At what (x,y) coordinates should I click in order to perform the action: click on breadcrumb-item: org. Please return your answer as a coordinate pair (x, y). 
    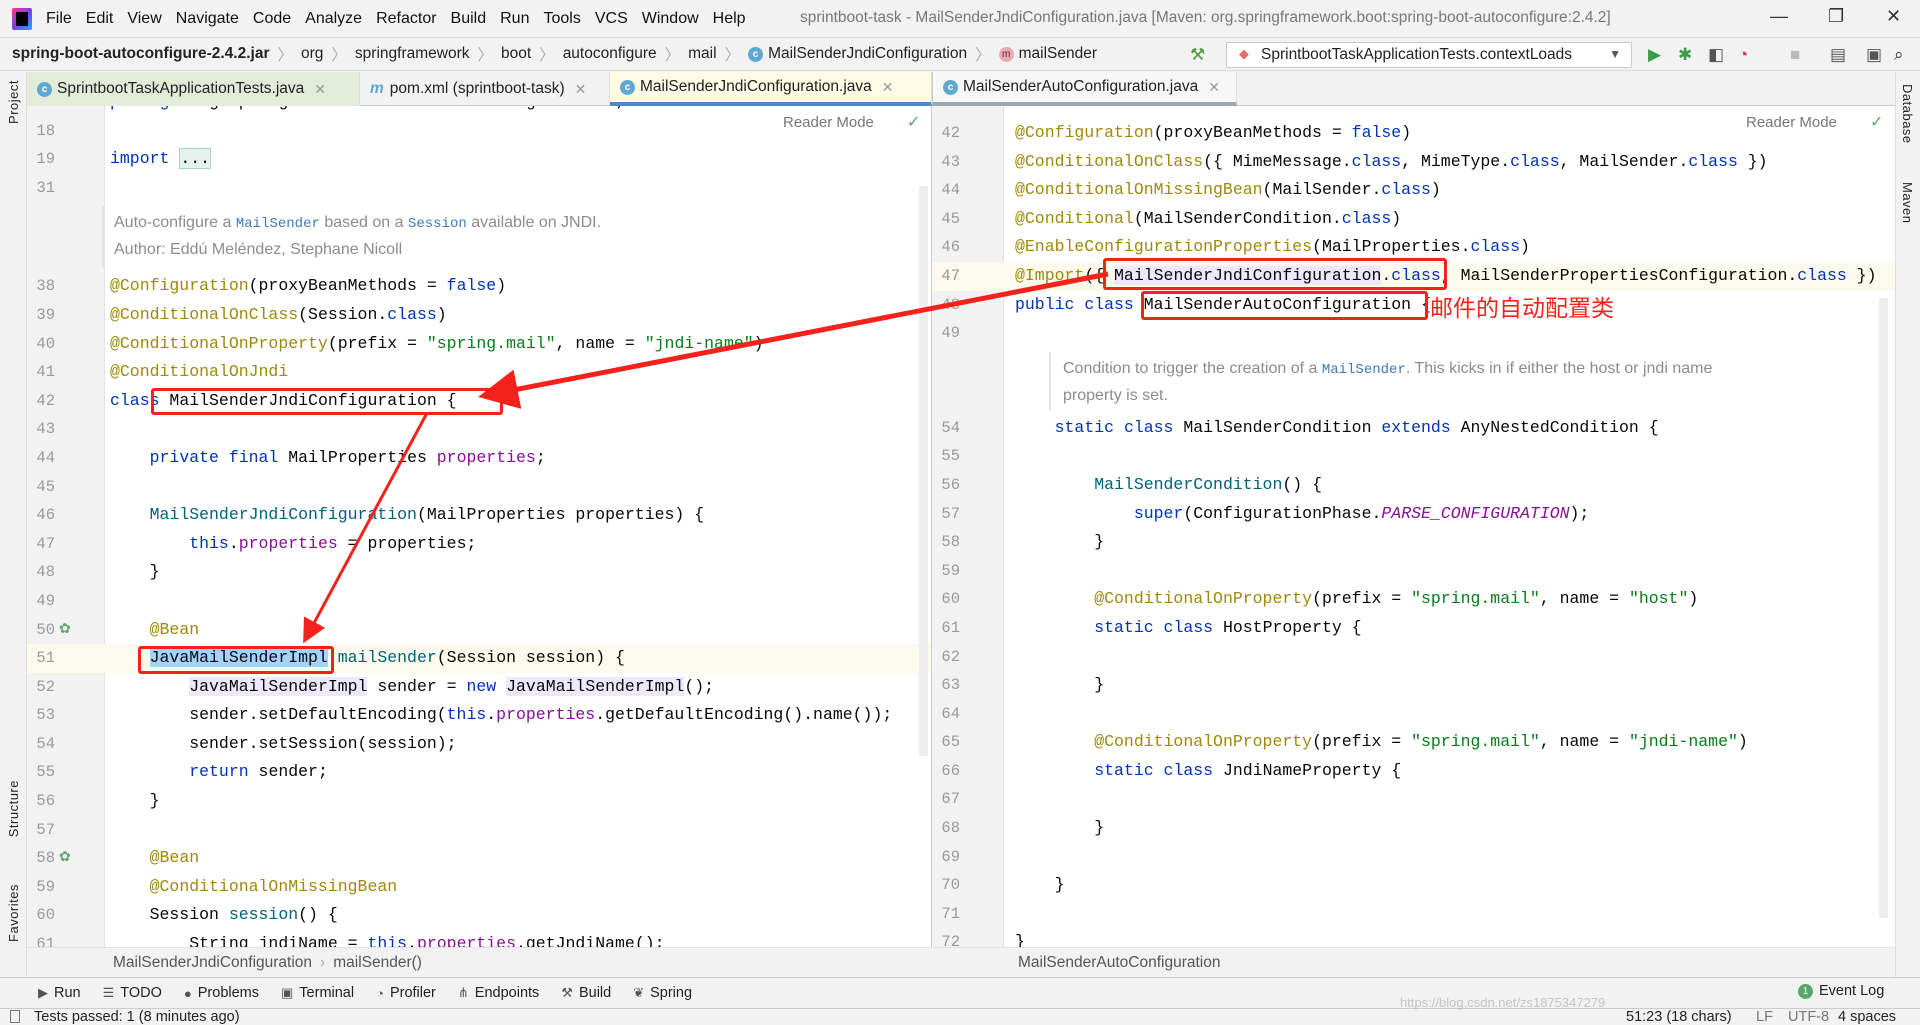
    Looking at the image, I should click on (312, 54).